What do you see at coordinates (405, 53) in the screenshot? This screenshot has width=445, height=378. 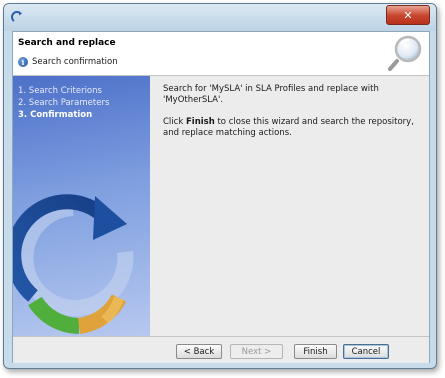 I see `magnifier-icon` at bounding box center [405, 53].